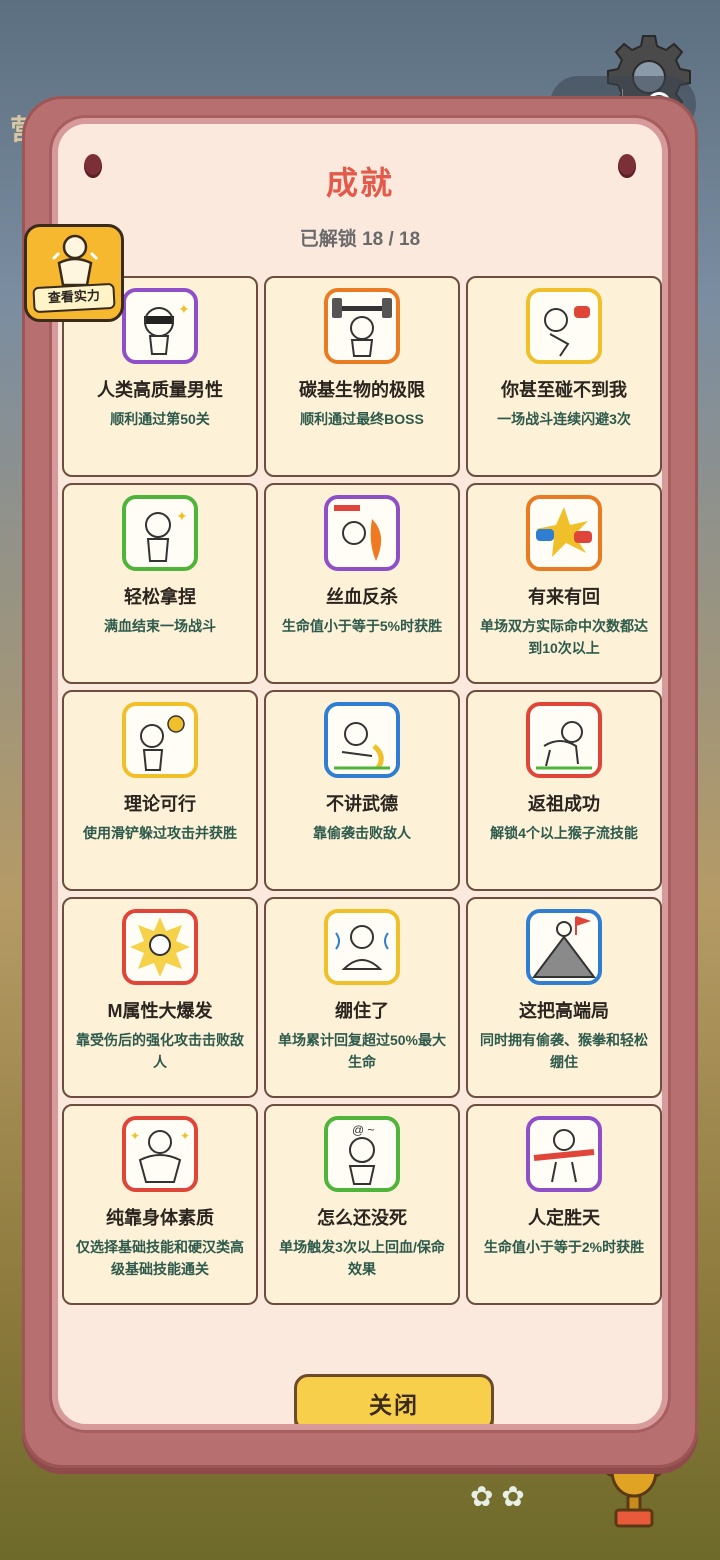  Describe the element at coordinates (362, 740) in the screenshot. I see `banana-man-icon` at that location.